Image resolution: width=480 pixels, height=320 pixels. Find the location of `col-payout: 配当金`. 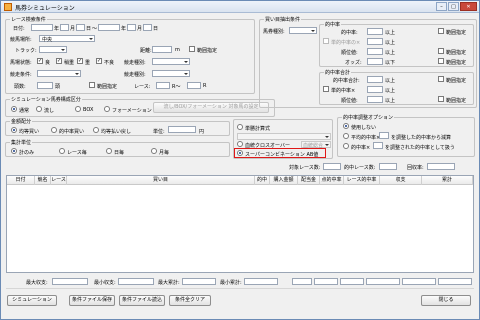

col-payout: 配当金 is located at coordinates (309, 180).